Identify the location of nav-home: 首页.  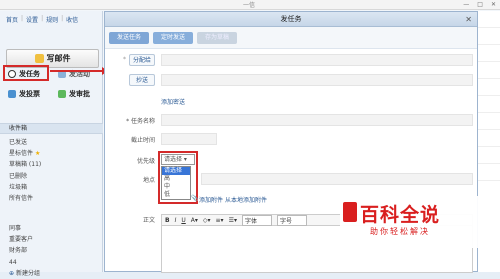
(12, 19).